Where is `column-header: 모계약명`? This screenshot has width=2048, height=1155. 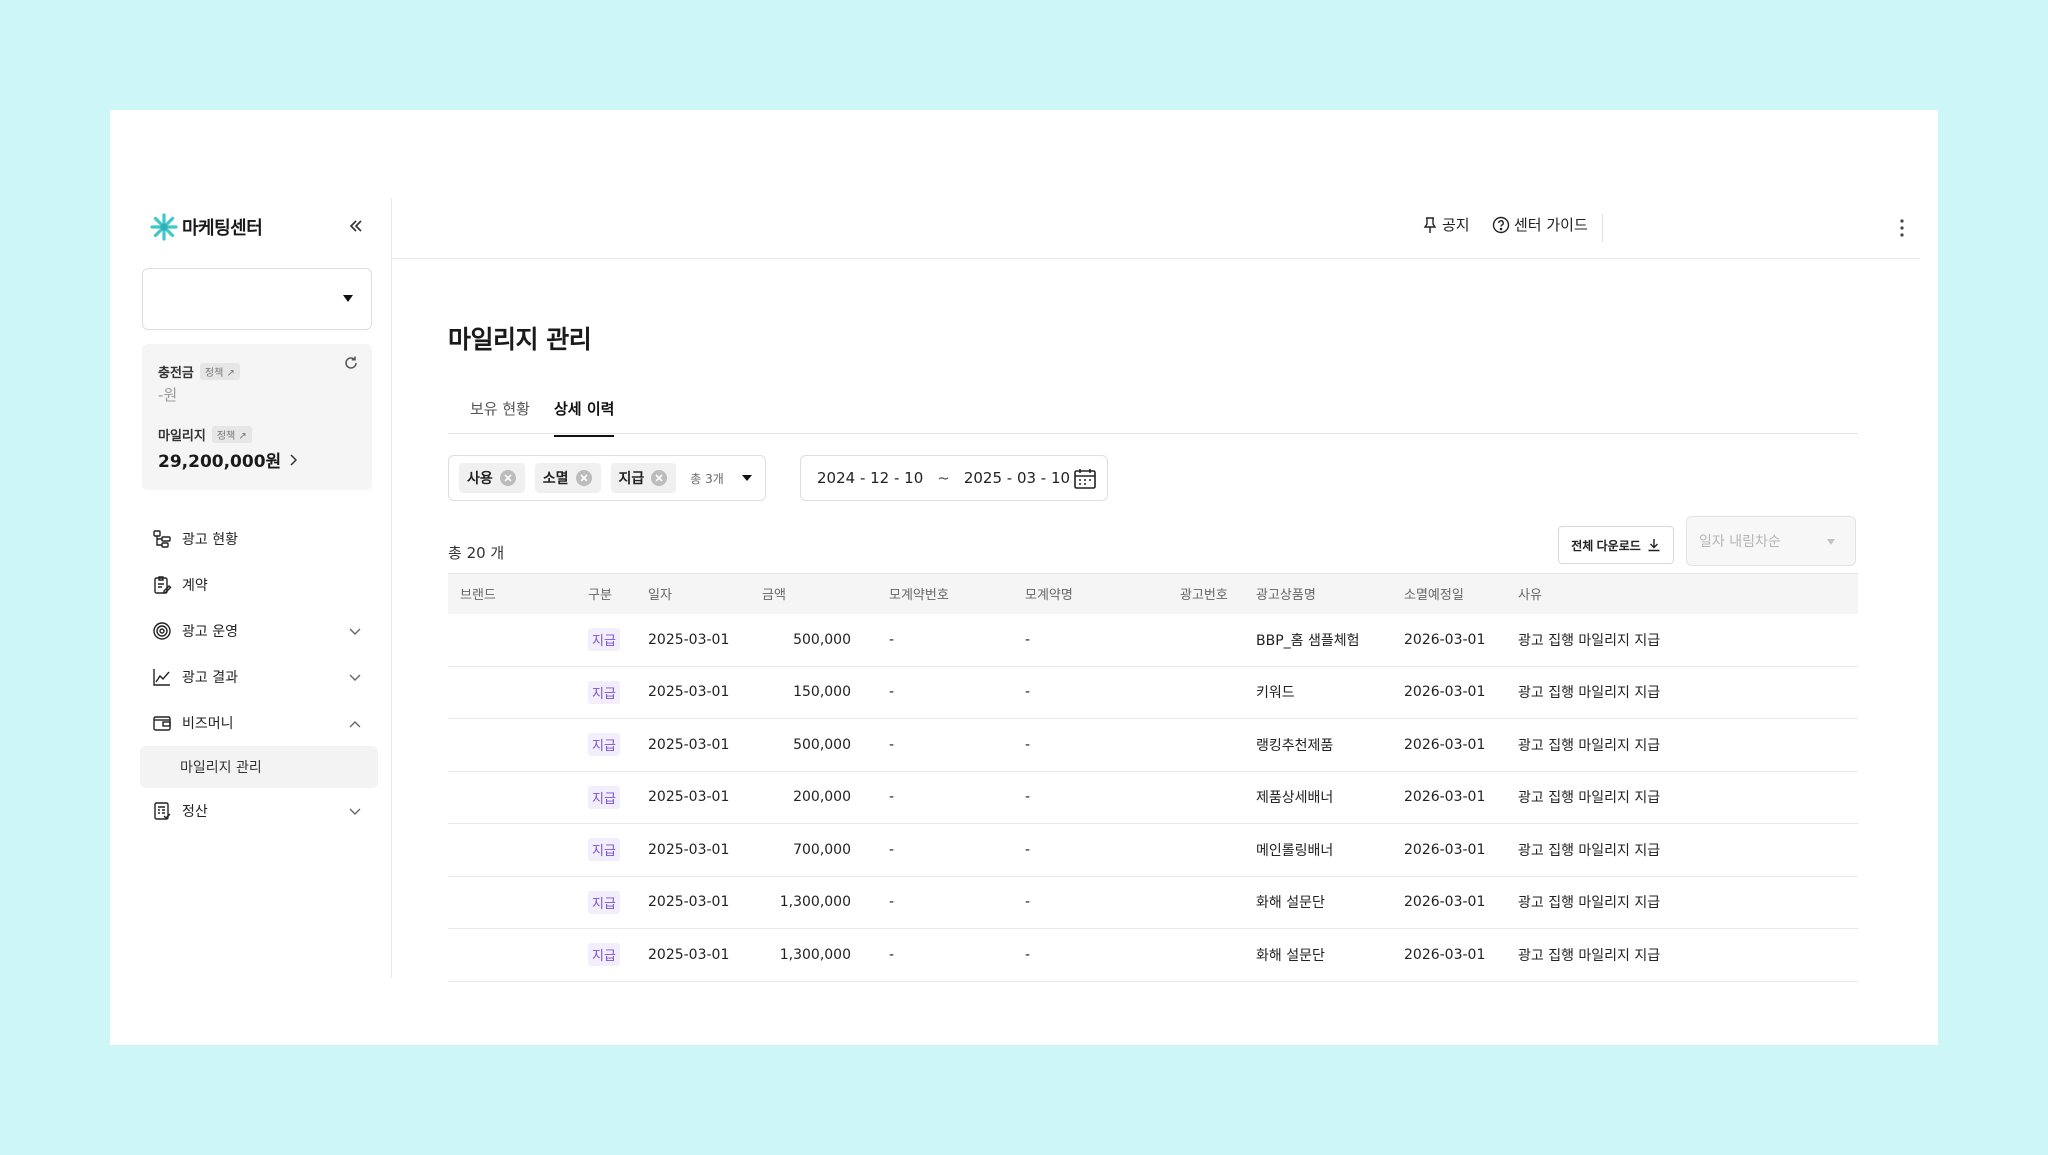
column-header: 모계약명 is located at coordinates (1090, 593).